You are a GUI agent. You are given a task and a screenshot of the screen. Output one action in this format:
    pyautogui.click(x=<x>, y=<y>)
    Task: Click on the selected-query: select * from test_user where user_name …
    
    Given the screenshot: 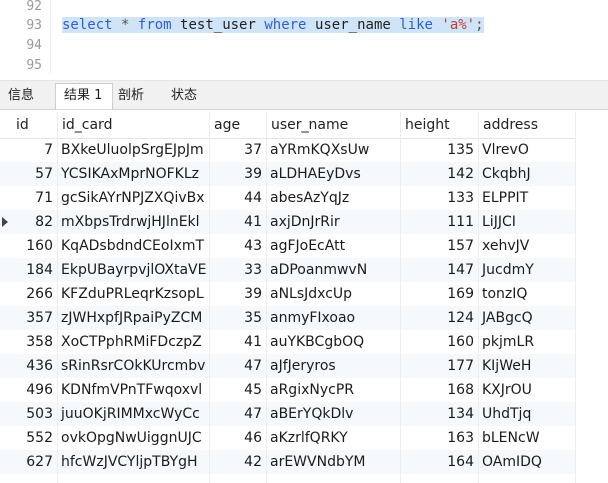 What is the action you would take?
    pyautogui.click(x=273, y=25)
    